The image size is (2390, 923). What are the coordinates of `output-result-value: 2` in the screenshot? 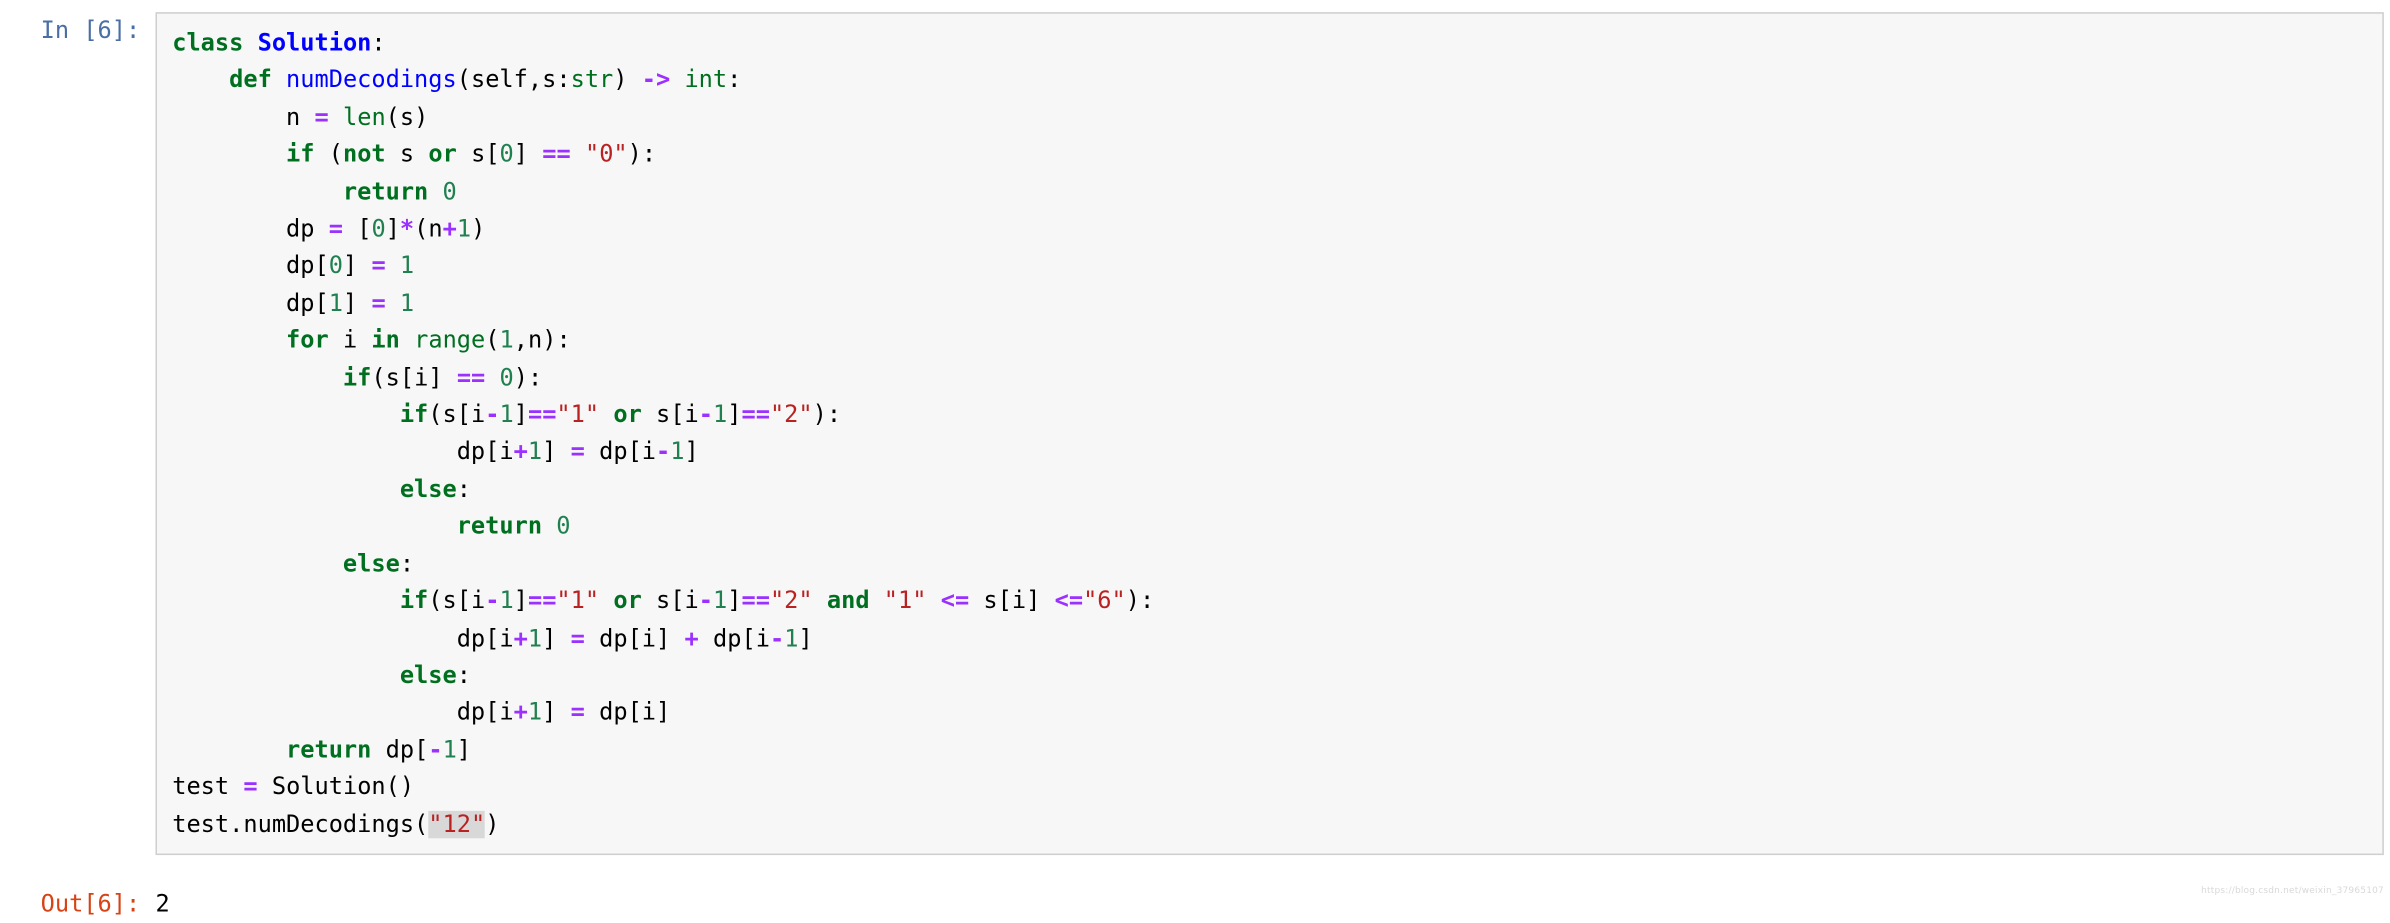 It's located at (162, 904).